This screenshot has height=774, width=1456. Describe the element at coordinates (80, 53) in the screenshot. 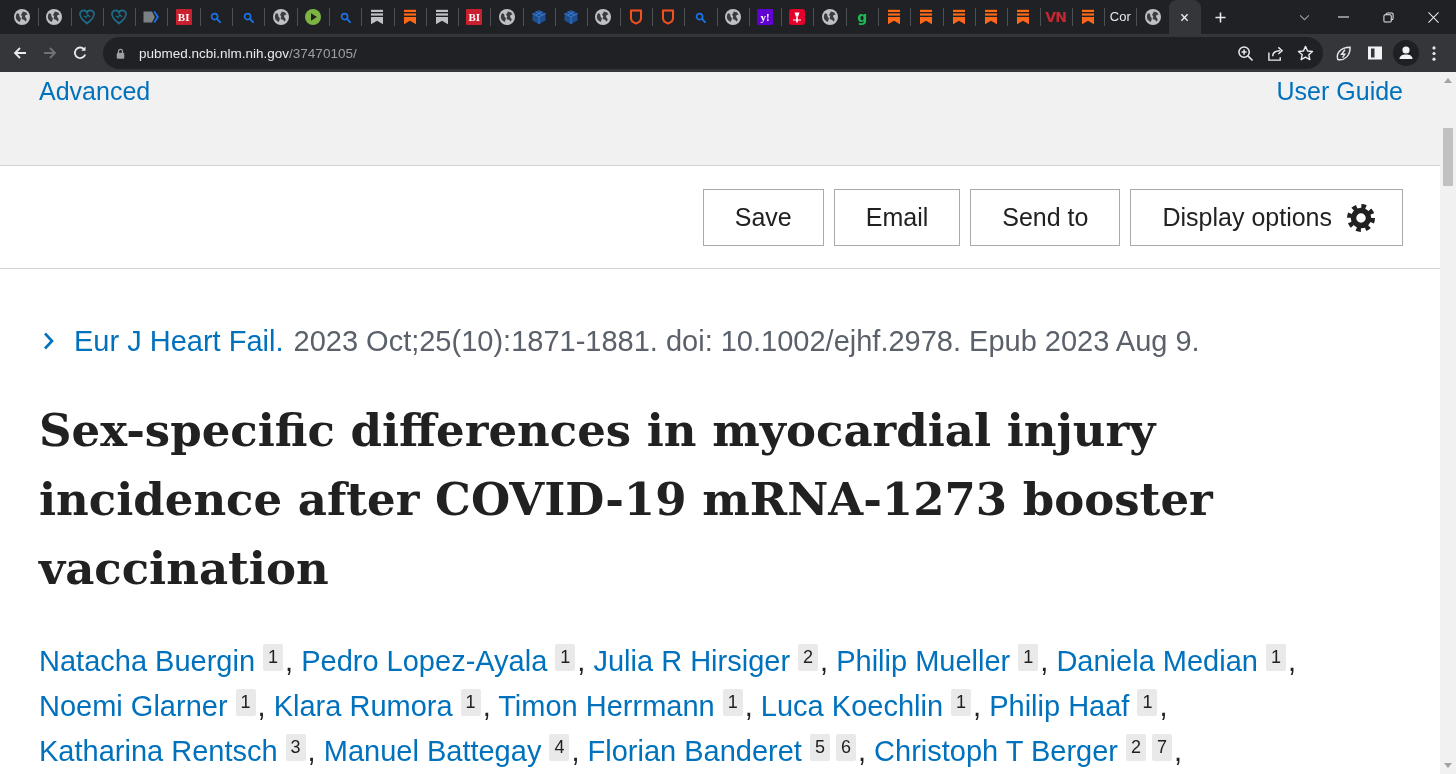

I see `reload-icon` at that location.